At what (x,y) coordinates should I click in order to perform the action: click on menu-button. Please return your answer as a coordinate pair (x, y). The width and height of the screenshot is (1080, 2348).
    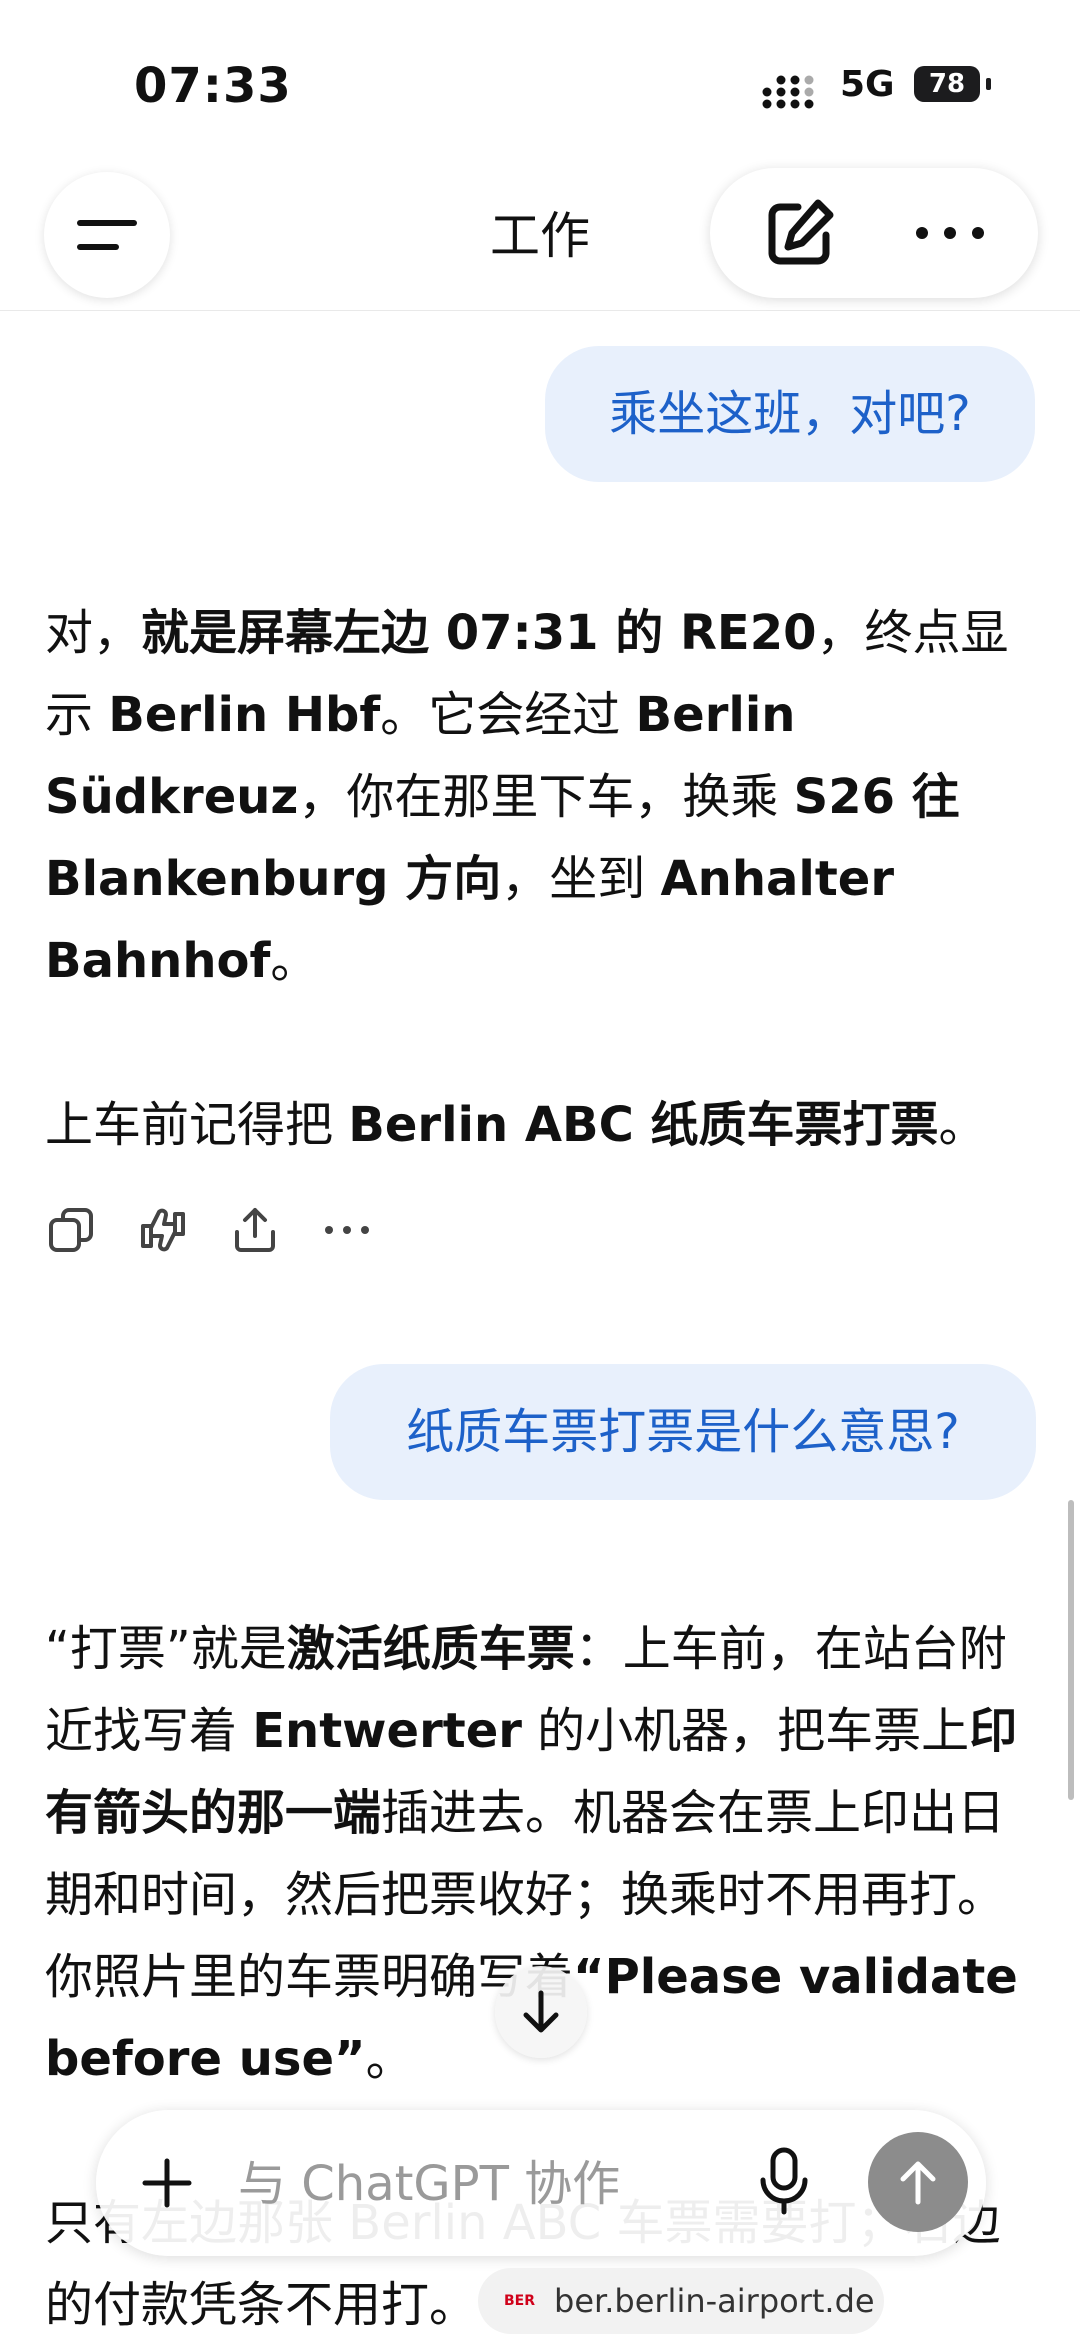
    Looking at the image, I should click on (107, 235).